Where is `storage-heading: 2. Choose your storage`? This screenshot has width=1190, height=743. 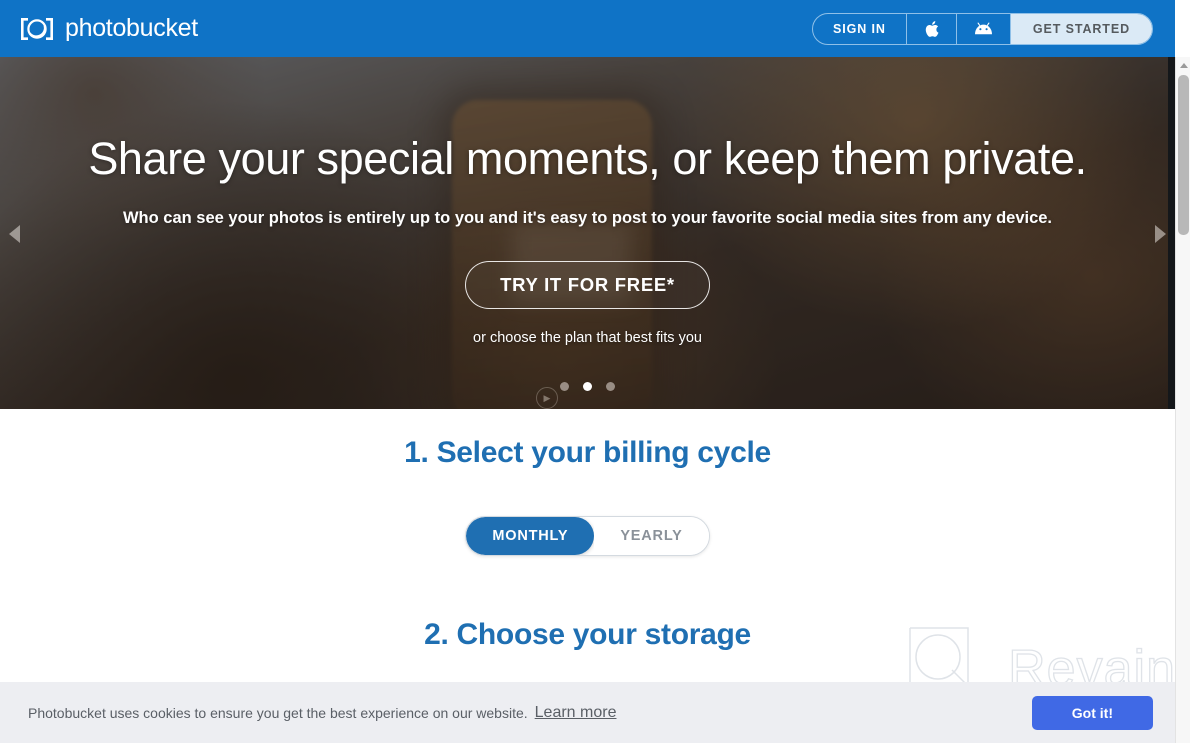 storage-heading: 2. Choose your storage is located at coordinates (587, 634).